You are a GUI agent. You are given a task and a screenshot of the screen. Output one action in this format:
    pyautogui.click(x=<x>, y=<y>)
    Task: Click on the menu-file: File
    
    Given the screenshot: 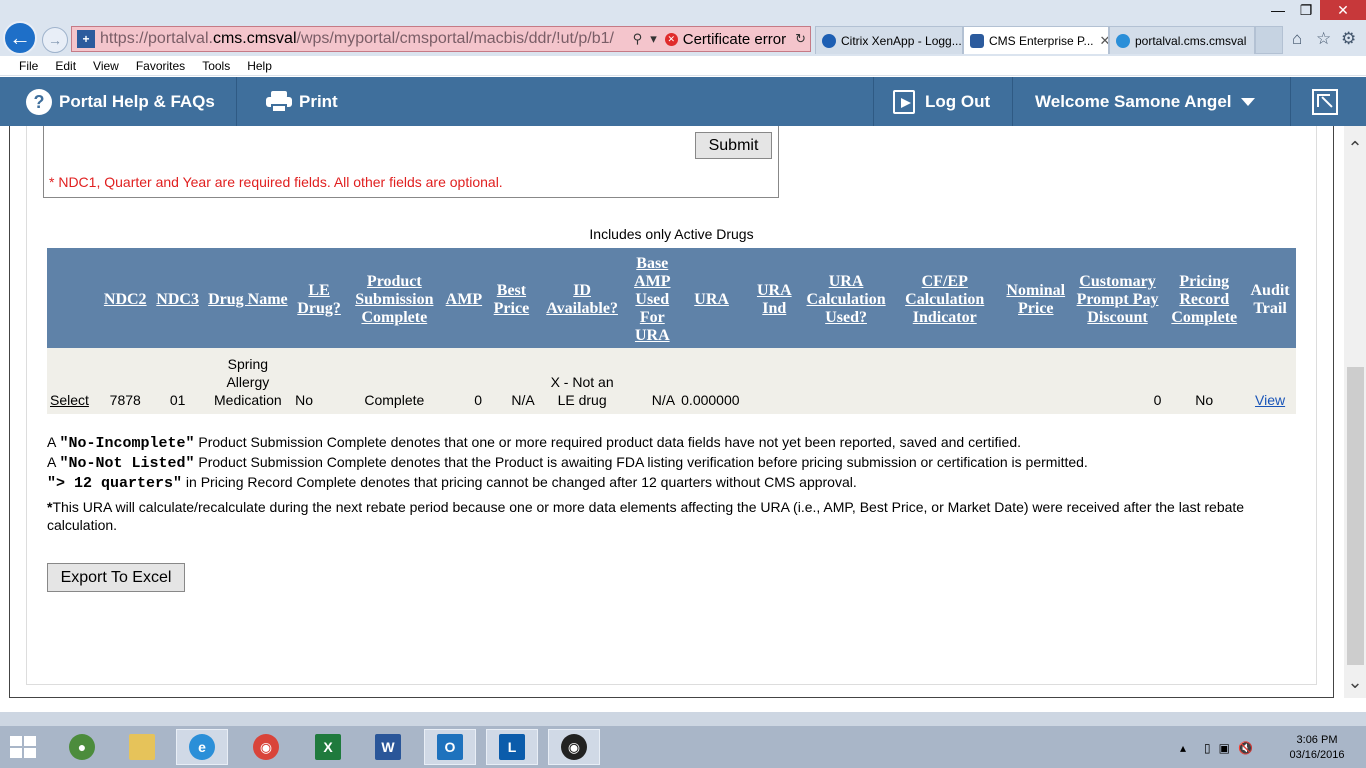 What is the action you would take?
    pyautogui.click(x=28, y=66)
    